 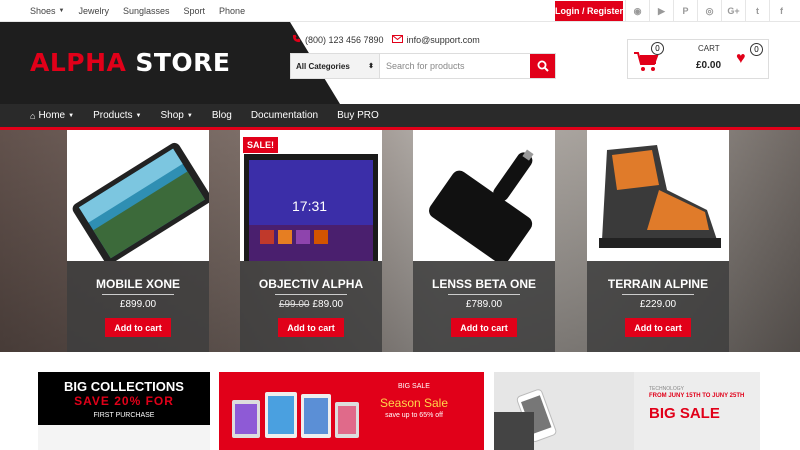 I want to click on search-button, so click(x=542, y=66).